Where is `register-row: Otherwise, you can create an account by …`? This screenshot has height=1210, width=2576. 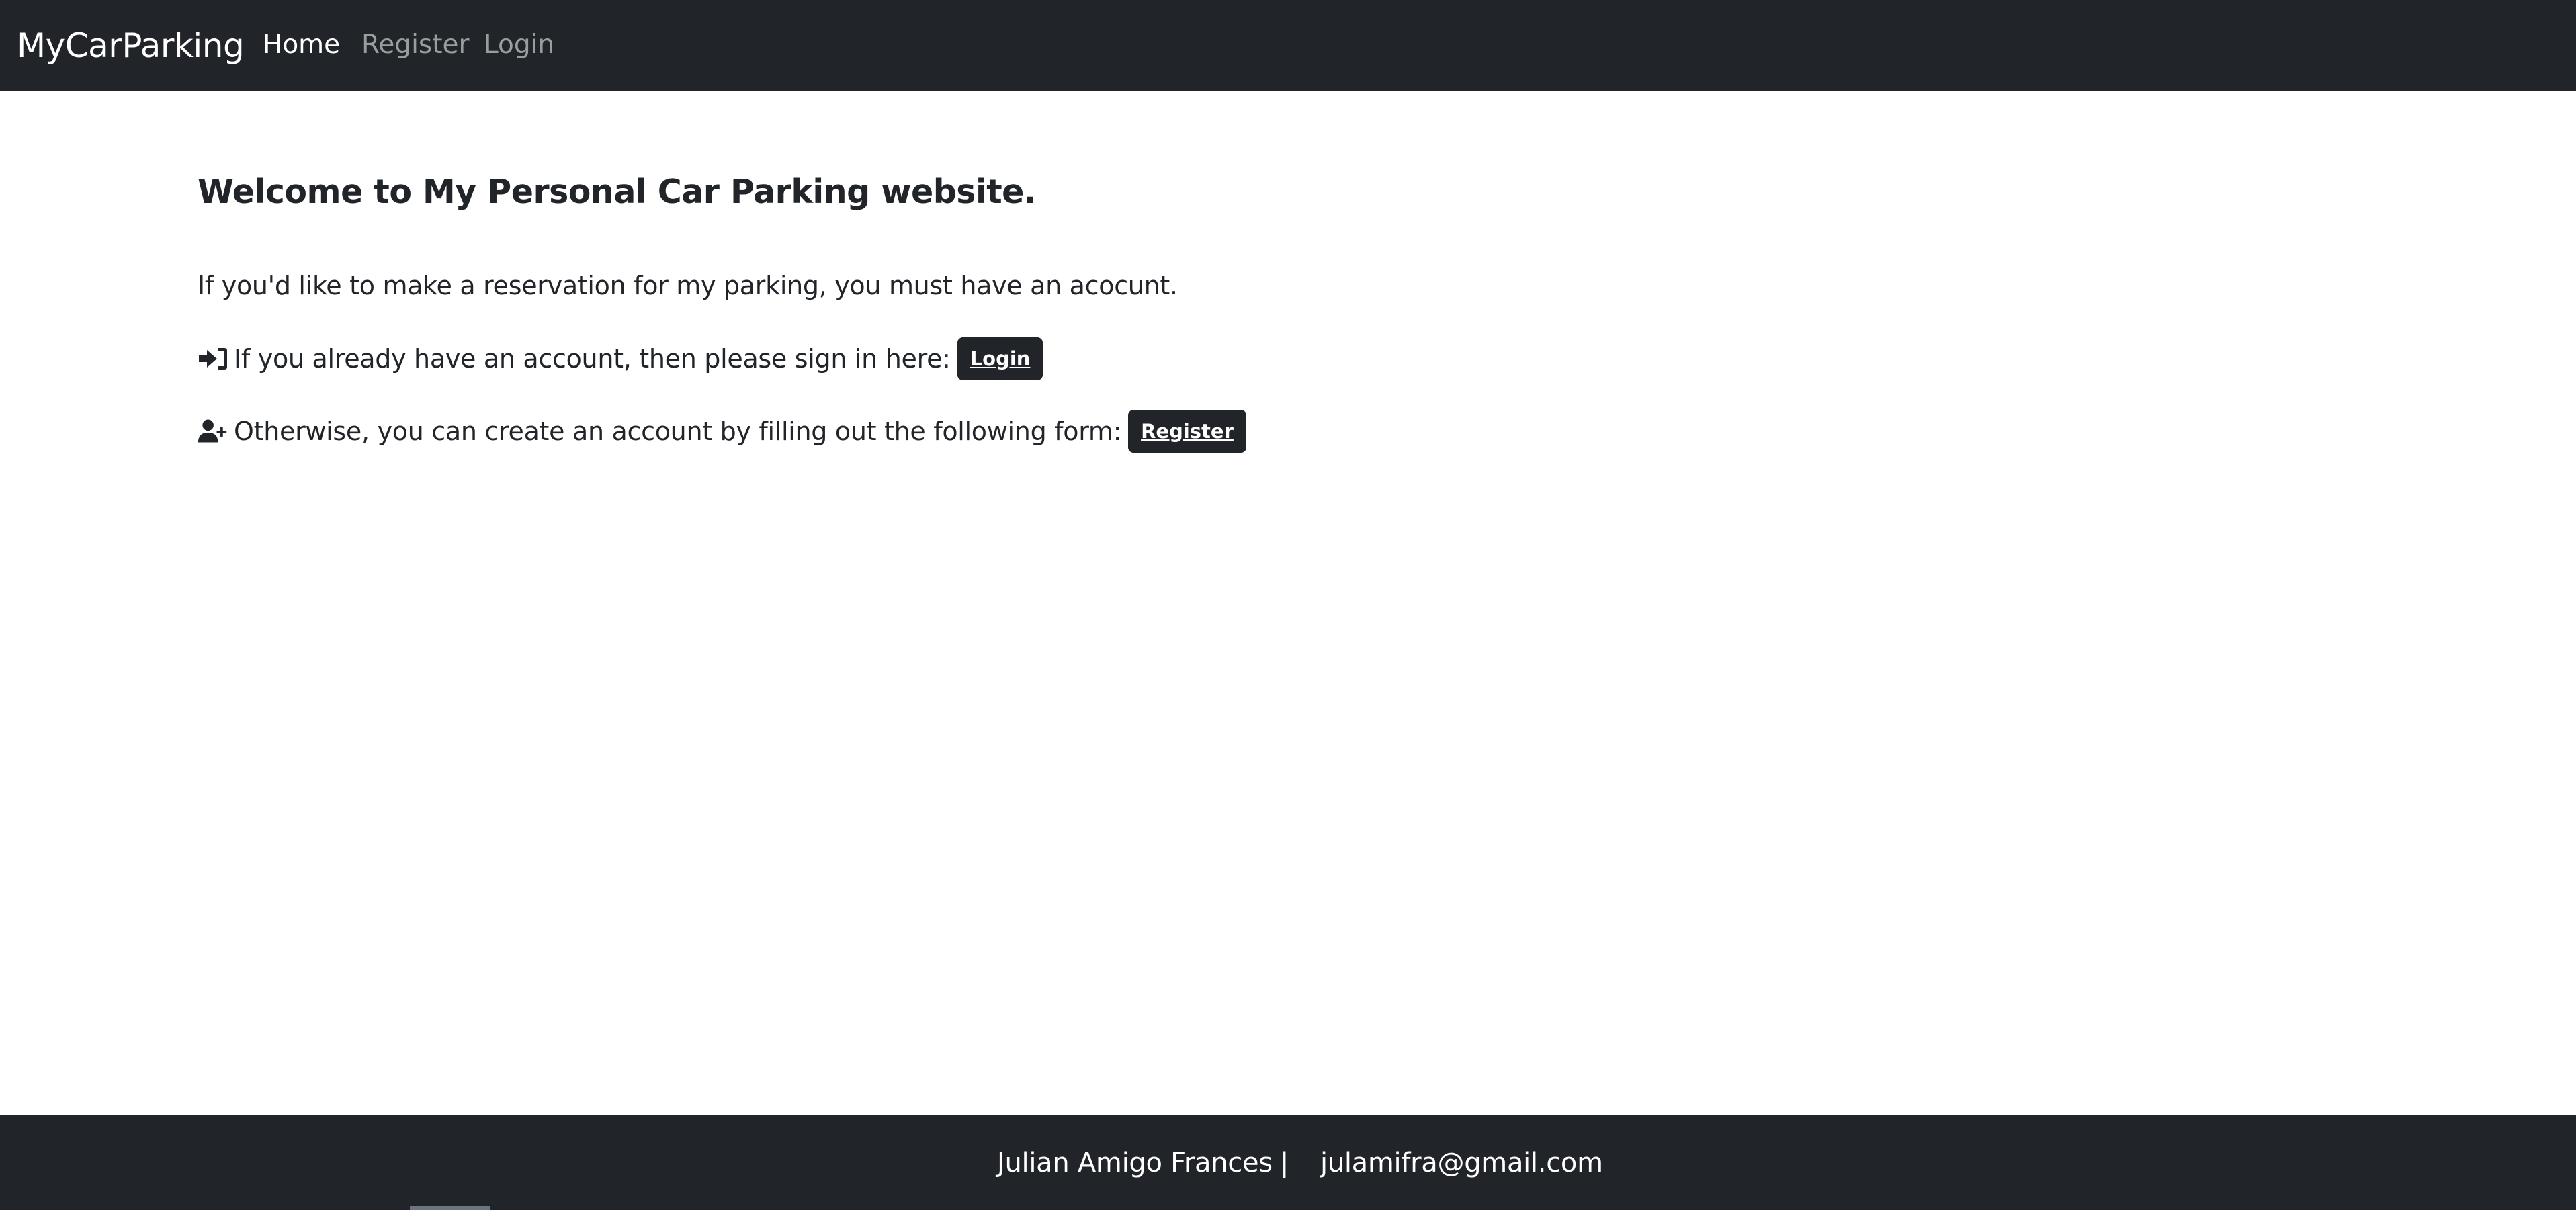 register-row: Otherwise, you can create an account by … is located at coordinates (722, 431).